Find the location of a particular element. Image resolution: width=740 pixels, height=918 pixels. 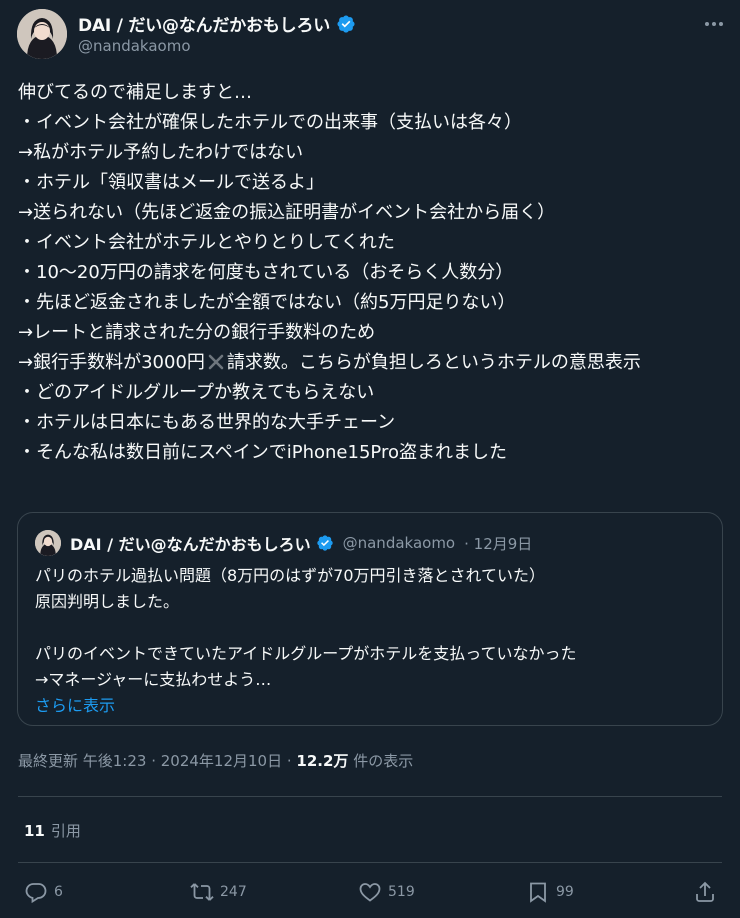

view-count-label: 件の表示 is located at coordinates (381, 761).